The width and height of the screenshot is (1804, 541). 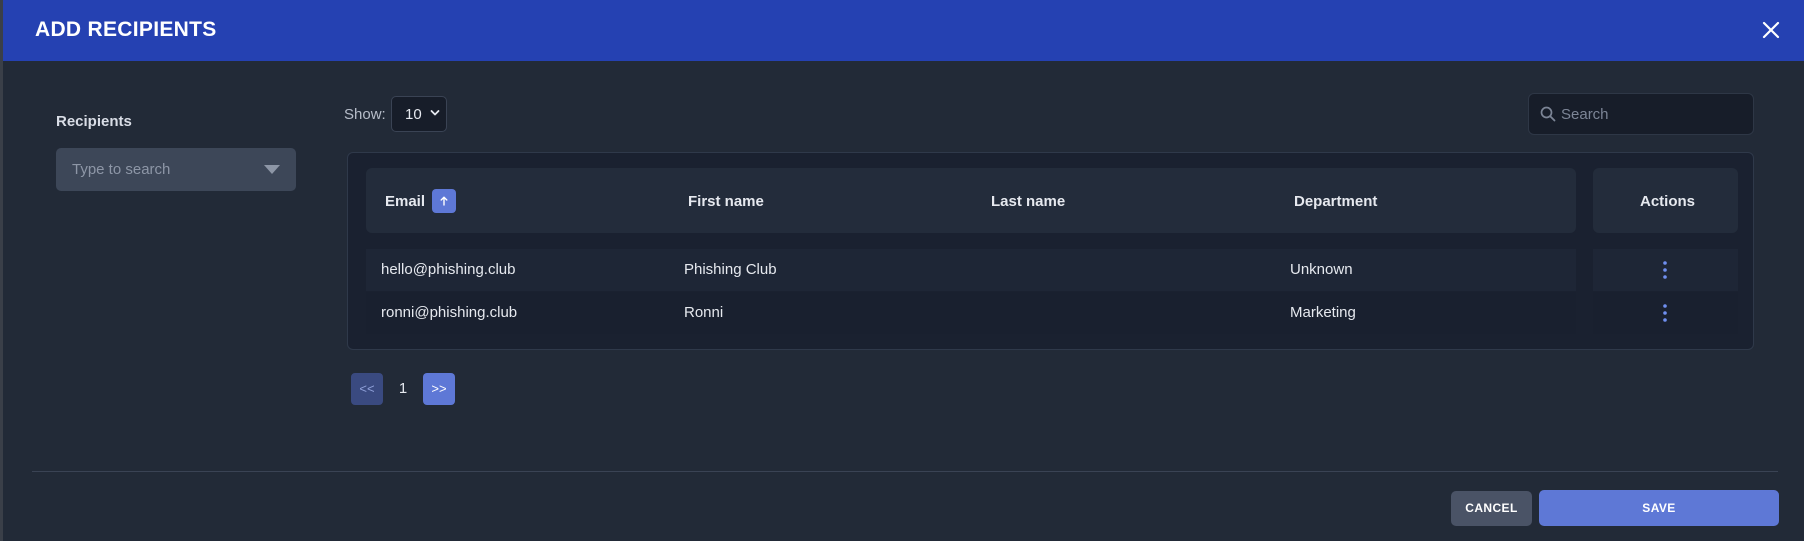 I want to click on page-number-1: 1, so click(x=403, y=388).